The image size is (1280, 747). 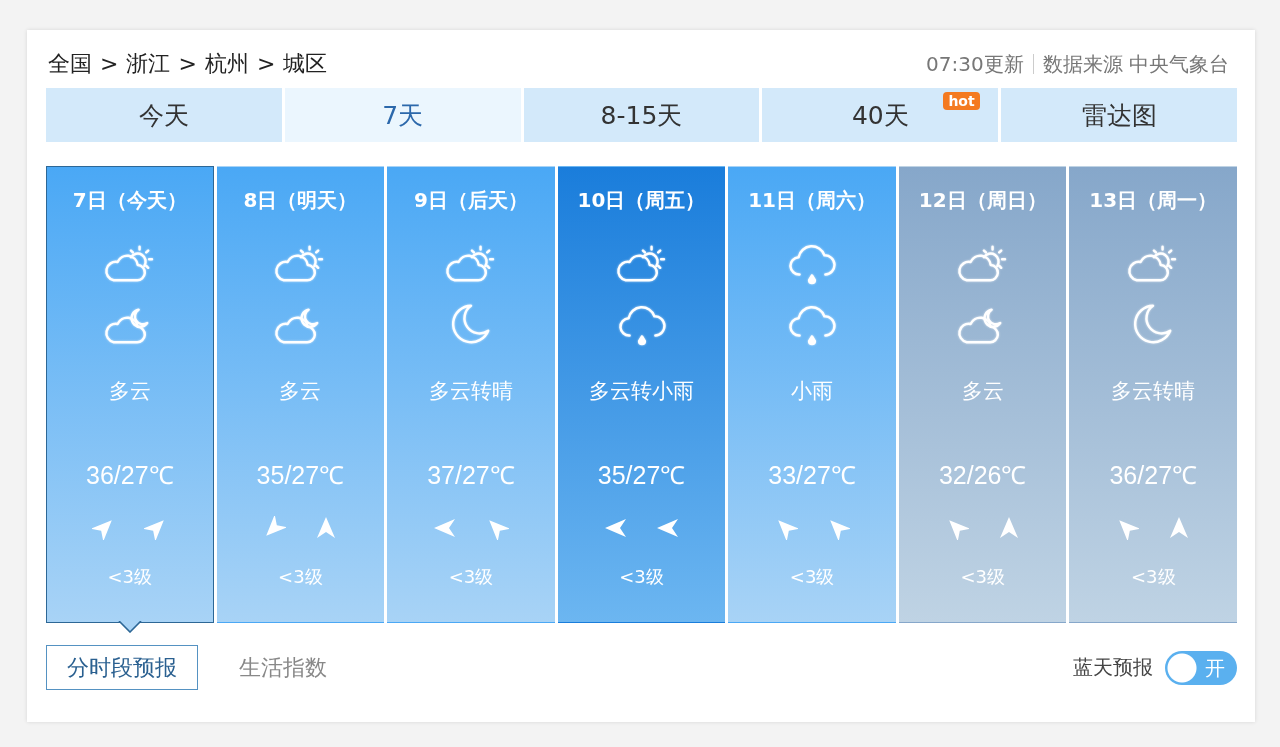 I want to click on day-date: 8日（明天）, so click(x=300, y=200).